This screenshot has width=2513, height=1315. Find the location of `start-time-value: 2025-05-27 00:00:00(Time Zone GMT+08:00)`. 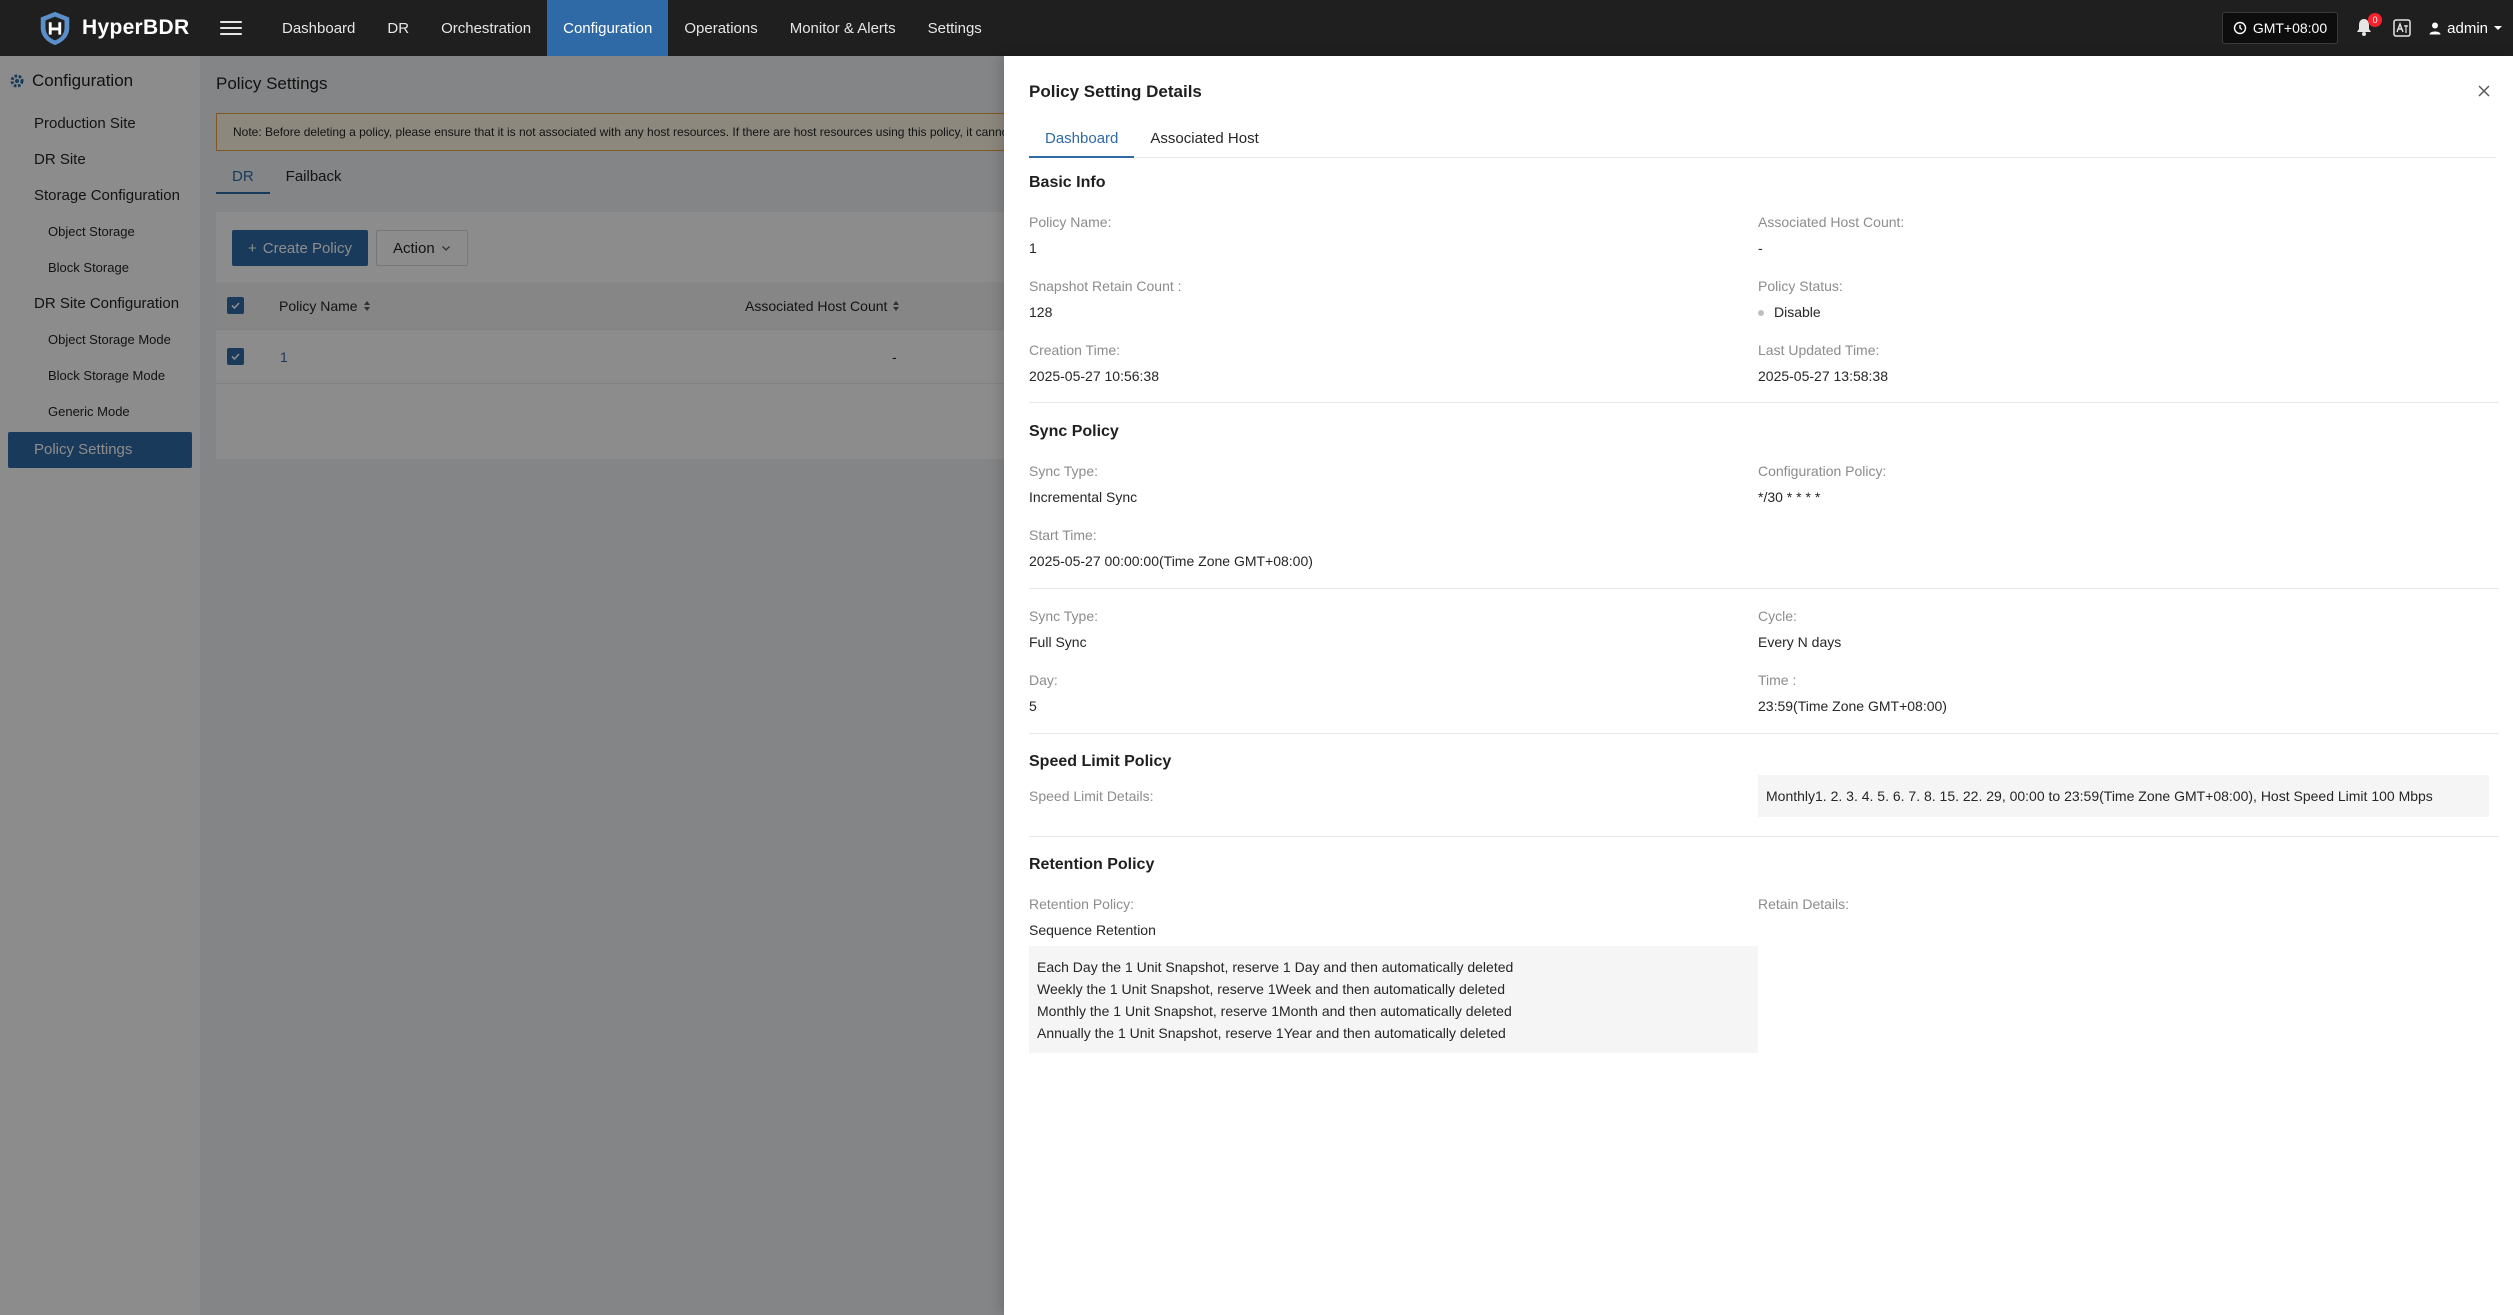

start-time-value: 2025-05-27 00:00:00(Time Zone GMT+08:00) is located at coordinates (1171, 561).